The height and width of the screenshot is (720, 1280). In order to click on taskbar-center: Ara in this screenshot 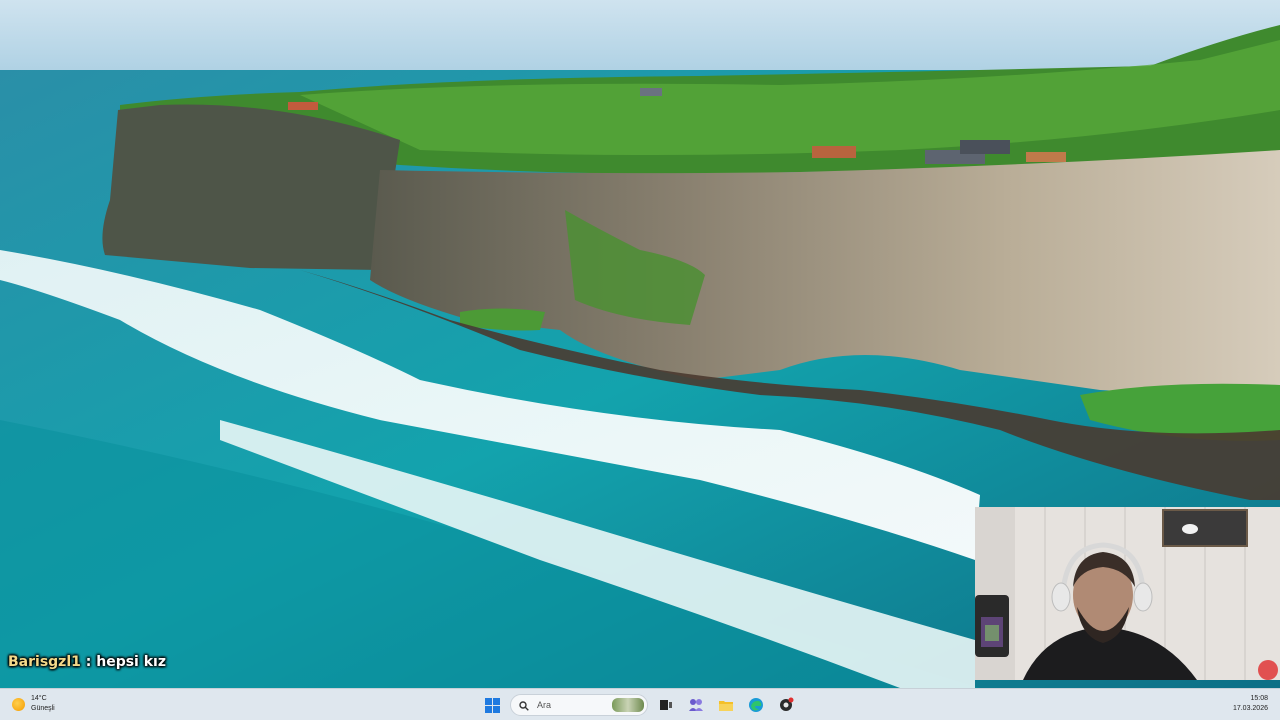, I will do `click(639, 705)`.